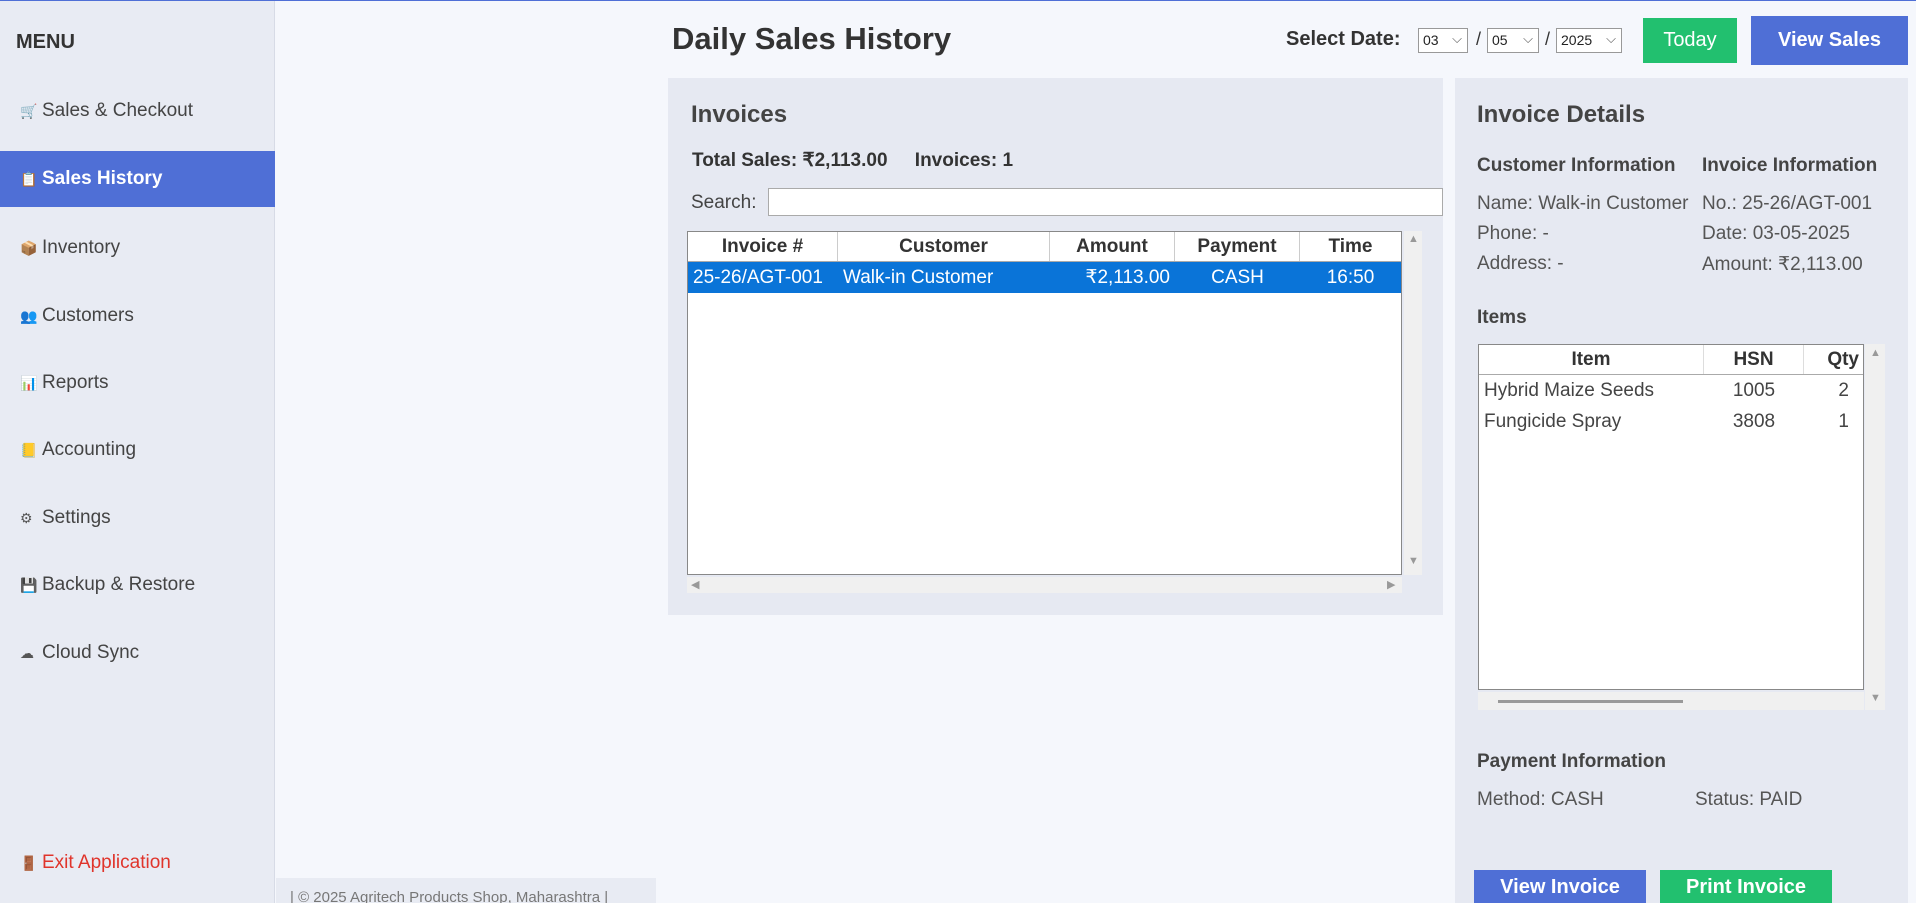 This screenshot has width=1916, height=903. Describe the element at coordinates (1569, 390) in the screenshot. I see `item-name: Hybrid Maize Seeds` at that location.